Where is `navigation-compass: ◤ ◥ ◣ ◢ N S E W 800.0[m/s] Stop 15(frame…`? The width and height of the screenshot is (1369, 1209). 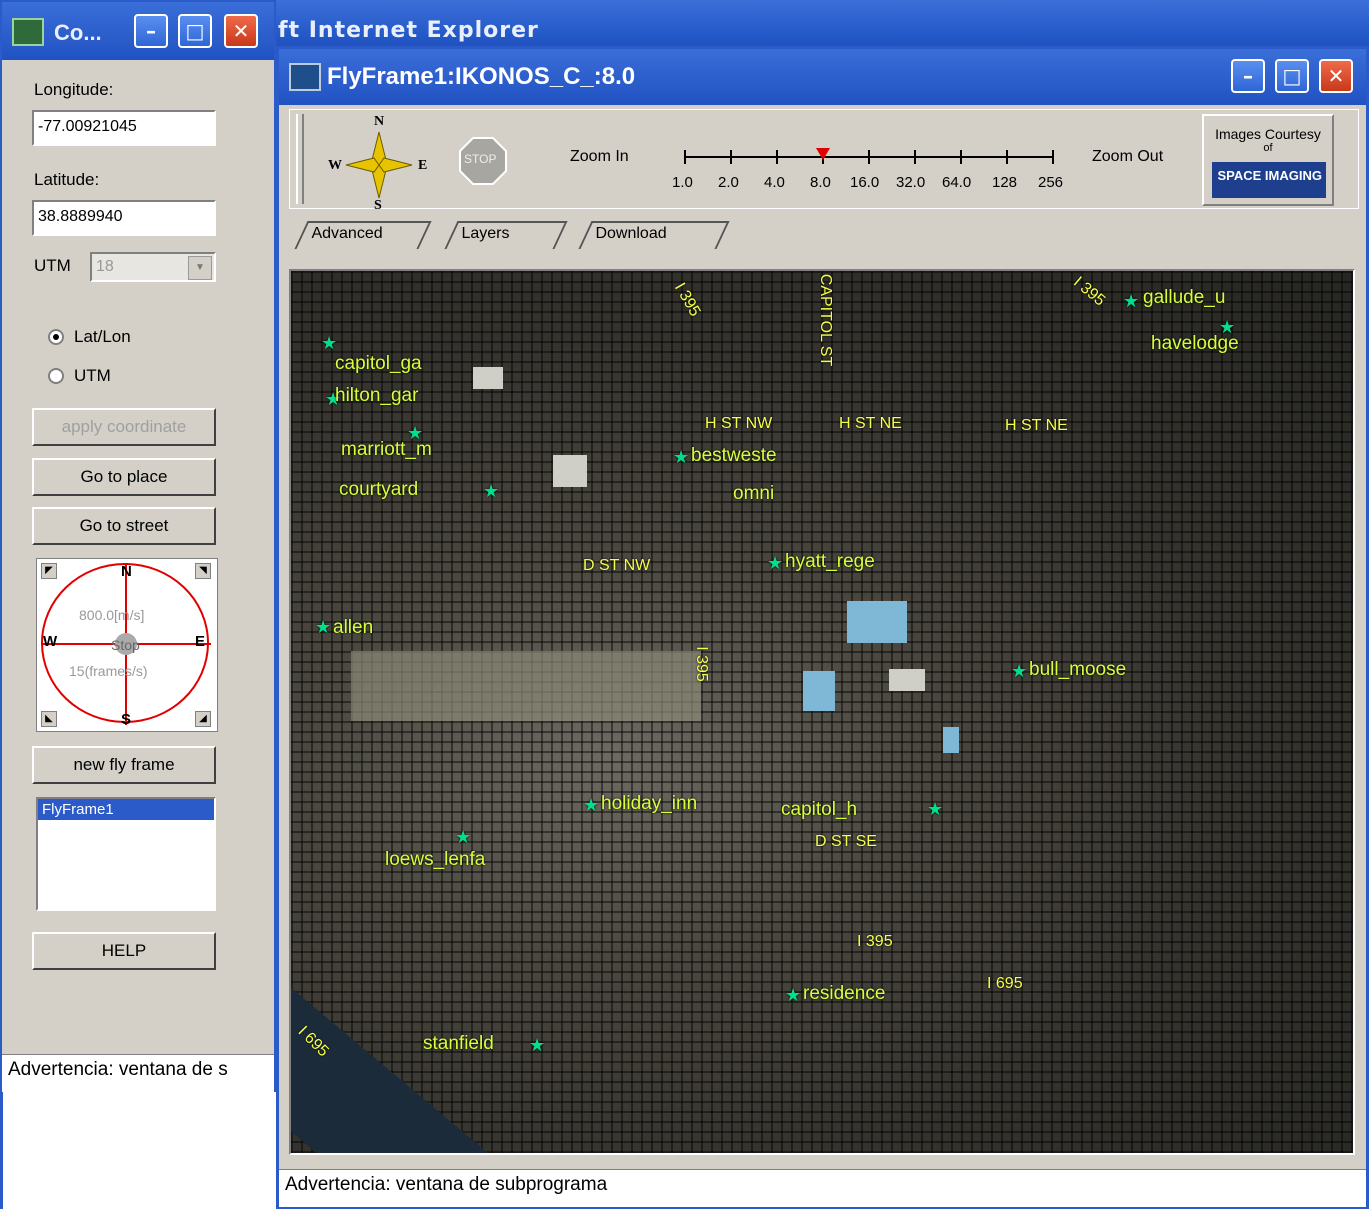
navigation-compass: ◤ ◥ ◣ ◢ N S E W 800.0[m/s] Stop 15(frame… is located at coordinates (127, 645).